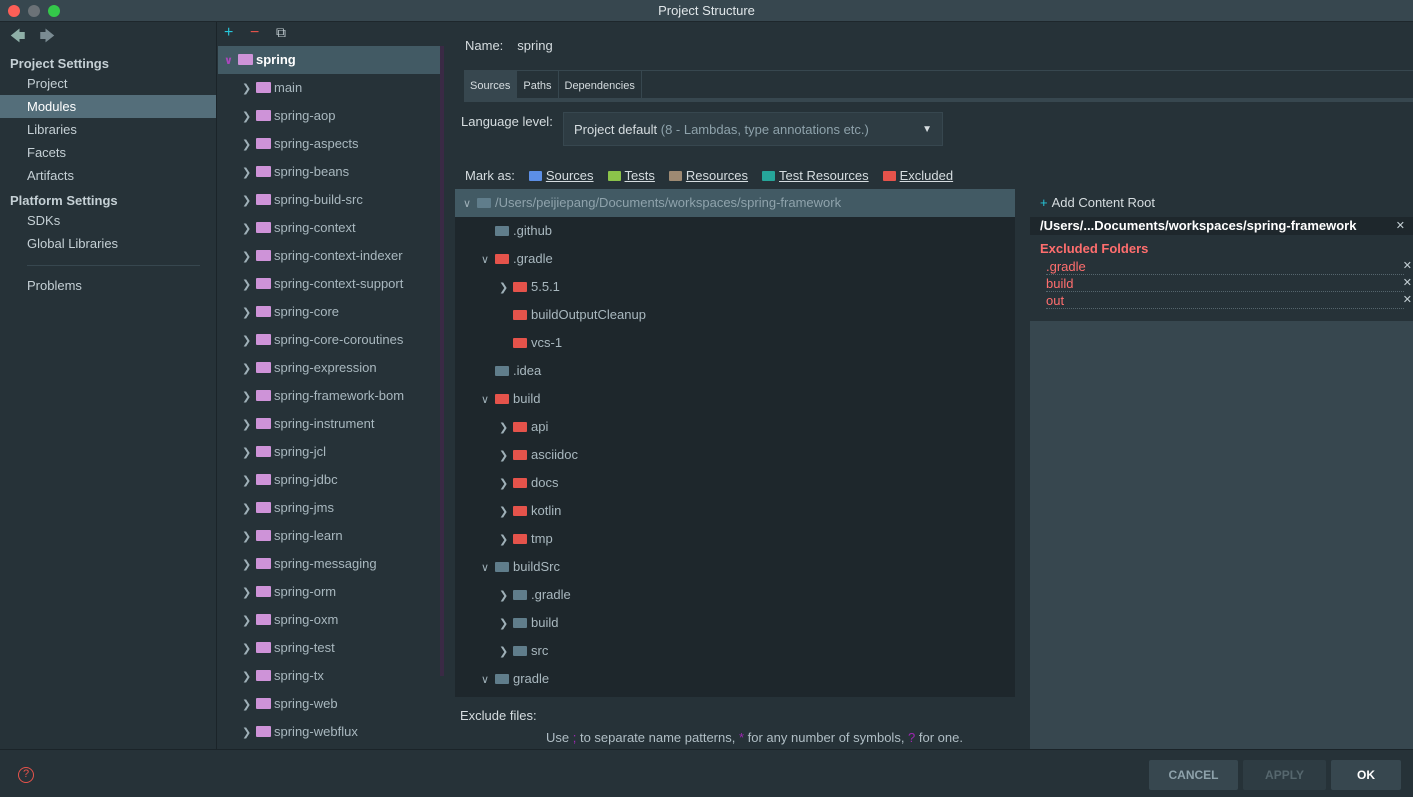  I want to click on module-item: ❯ spring-core-coroutines, so click(329, 340).